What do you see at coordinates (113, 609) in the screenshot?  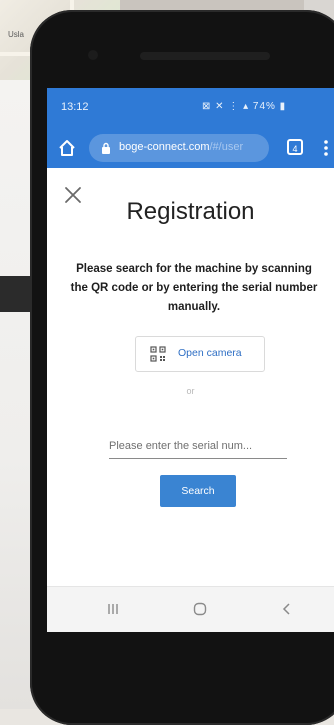 I see `recent-apps-icon` at bounding box center [113, 609].